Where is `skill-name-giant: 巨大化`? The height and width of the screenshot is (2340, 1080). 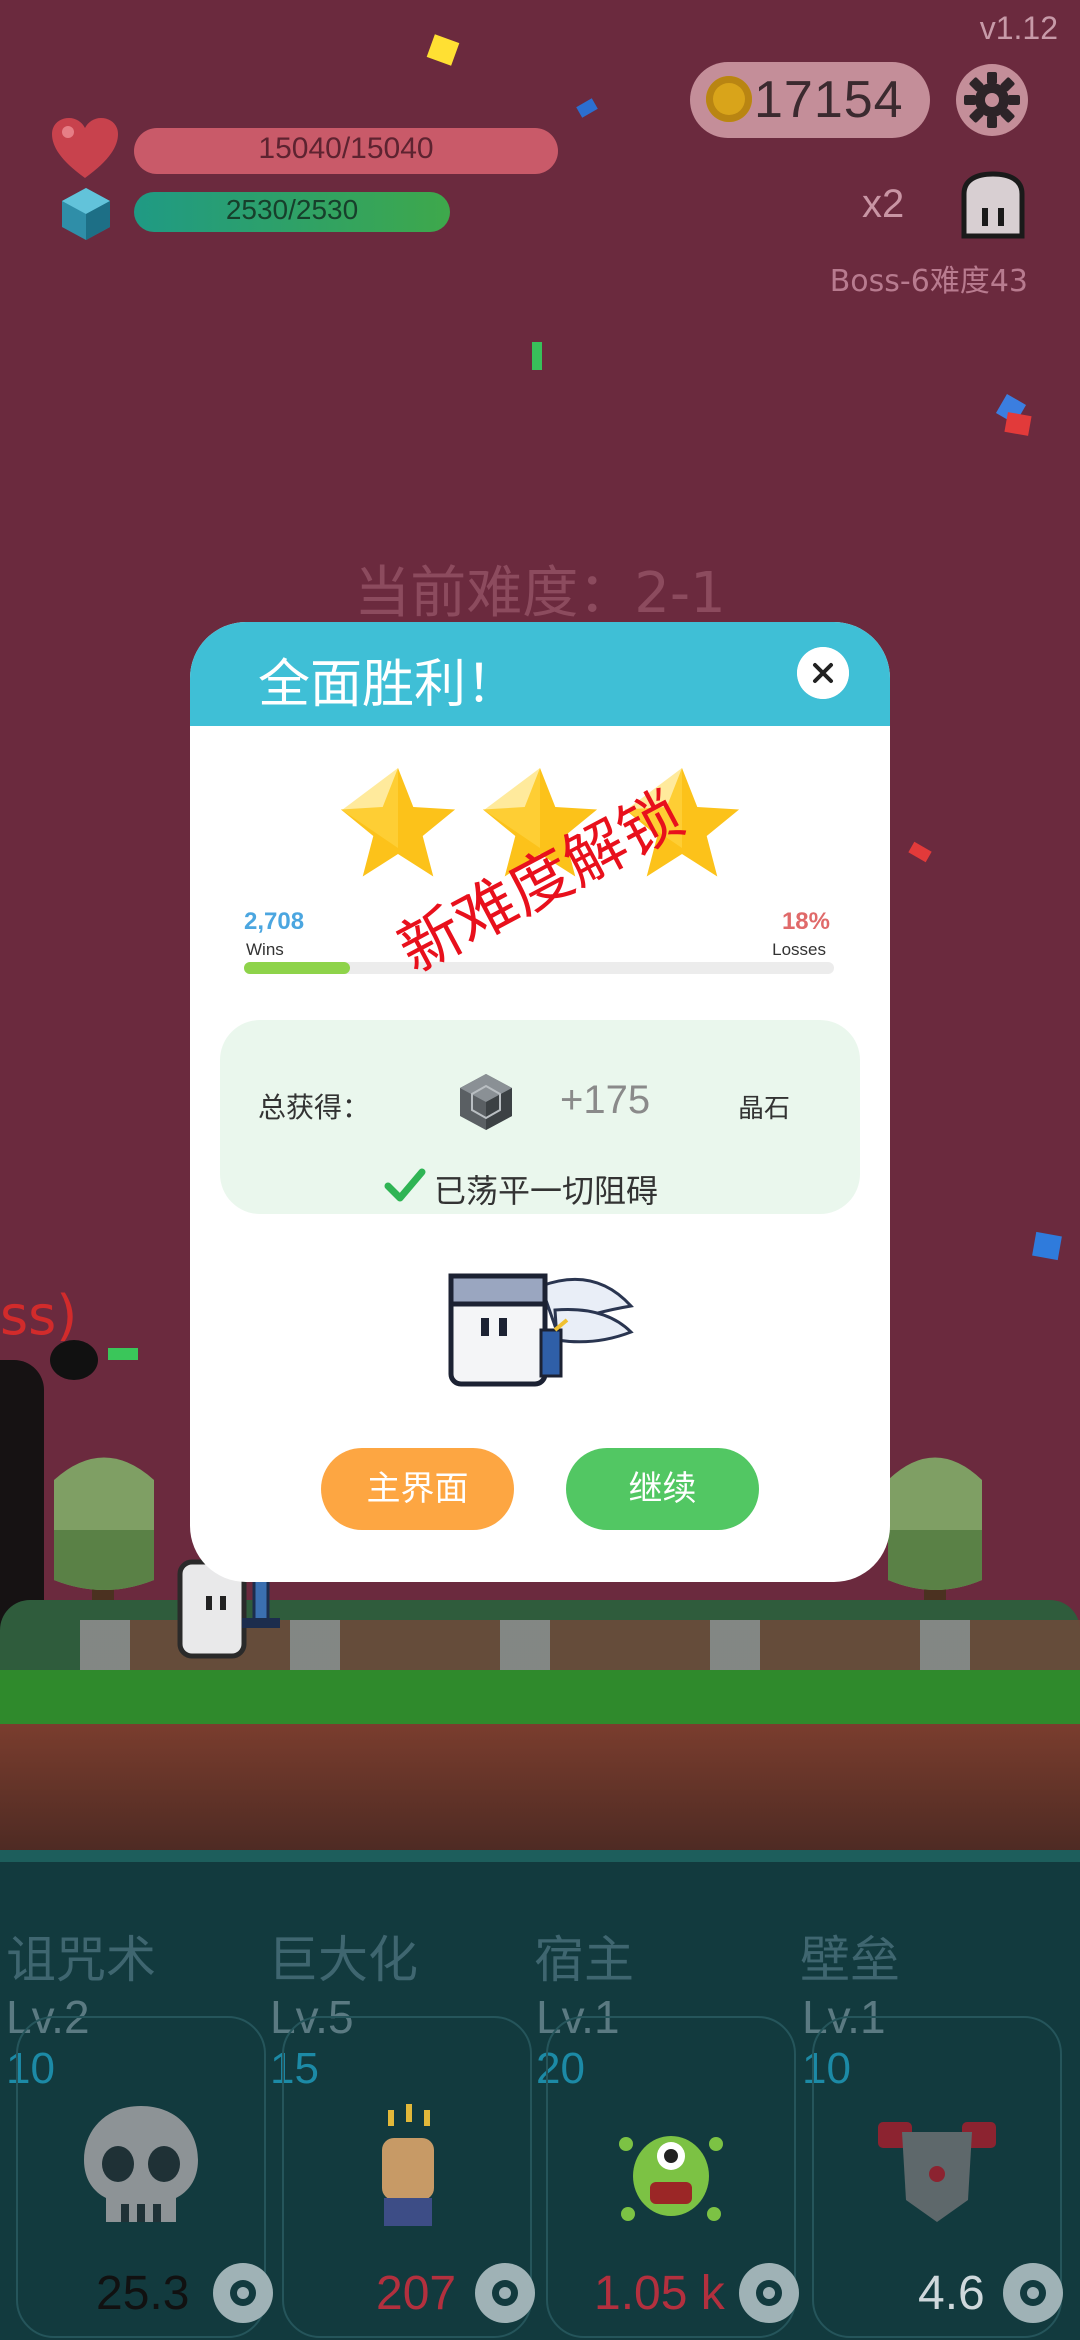
skill-name-giant: 巨大化 is located at coordinates (343, 1960).